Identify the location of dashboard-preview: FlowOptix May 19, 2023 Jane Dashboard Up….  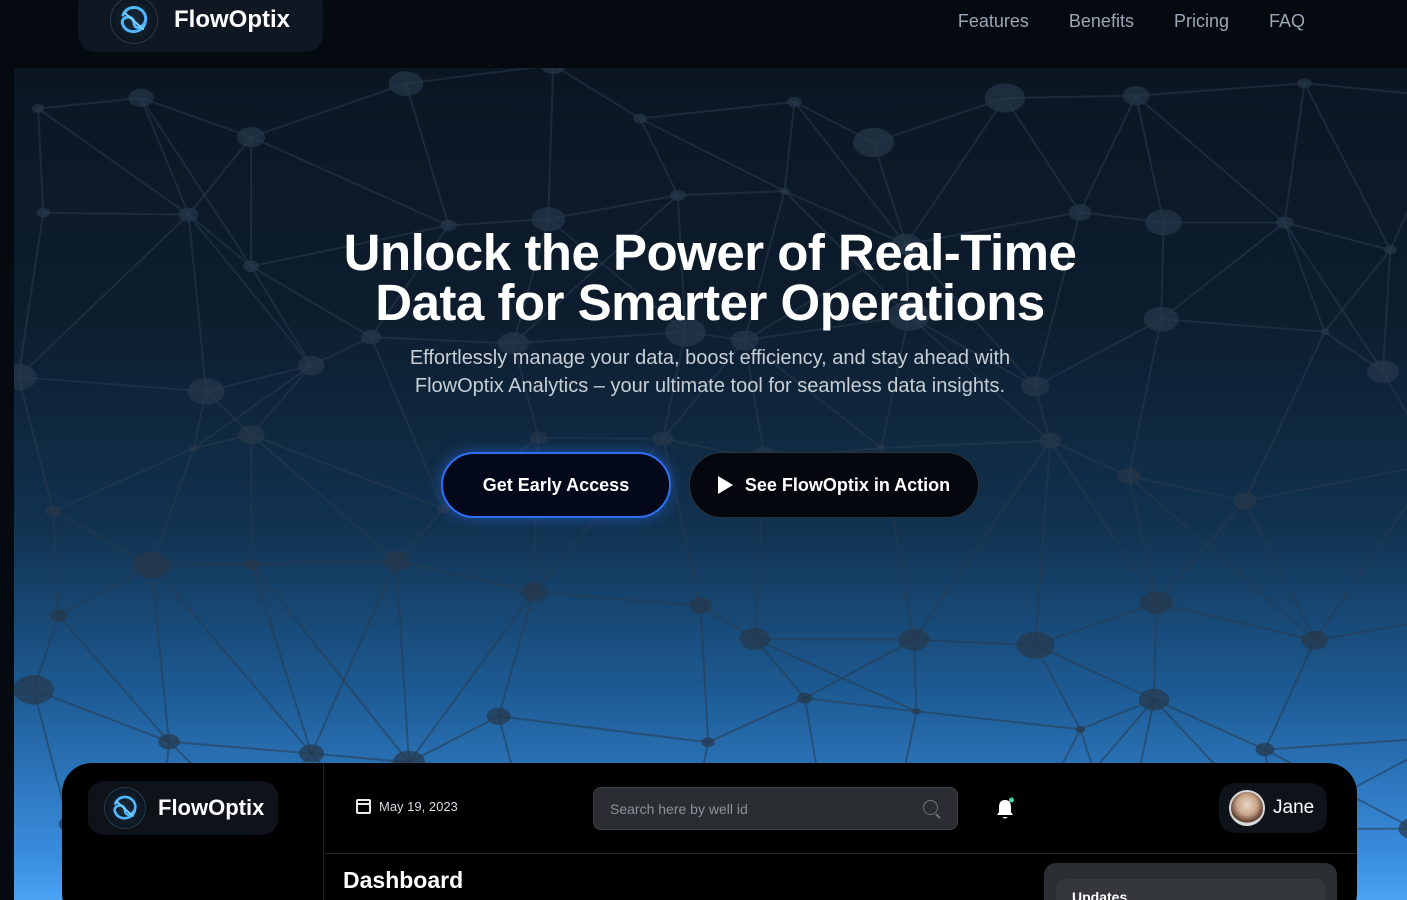
(709, 831).